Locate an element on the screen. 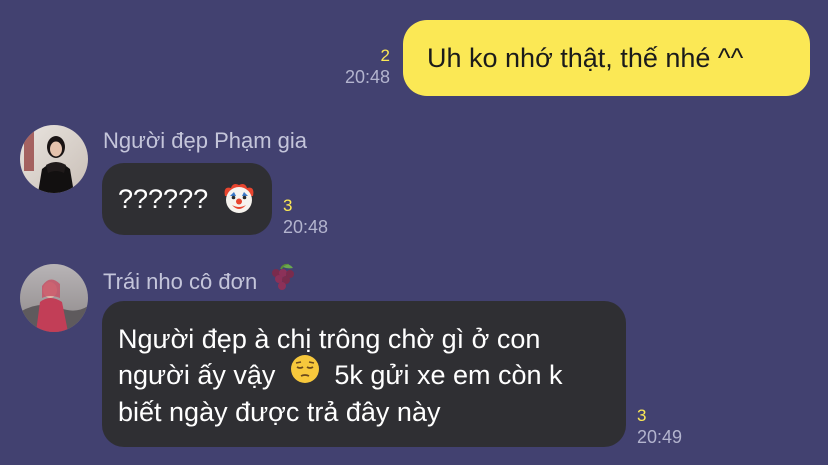 The image size is (828, 465). message-line: Người đẹp à chị trông chờ gì ở con is located at coordinates (329, 339).